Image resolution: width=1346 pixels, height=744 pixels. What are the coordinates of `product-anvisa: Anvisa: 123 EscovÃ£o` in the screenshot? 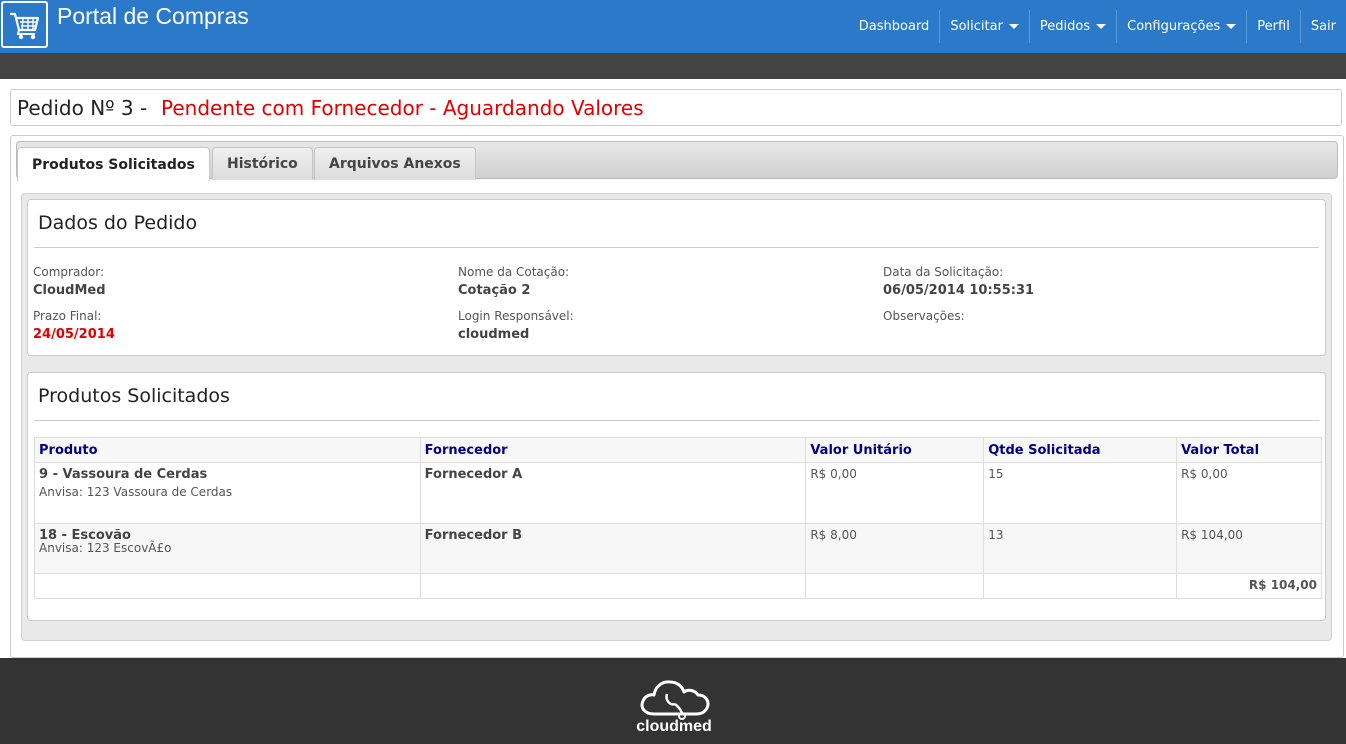 It's located at (105, 548).